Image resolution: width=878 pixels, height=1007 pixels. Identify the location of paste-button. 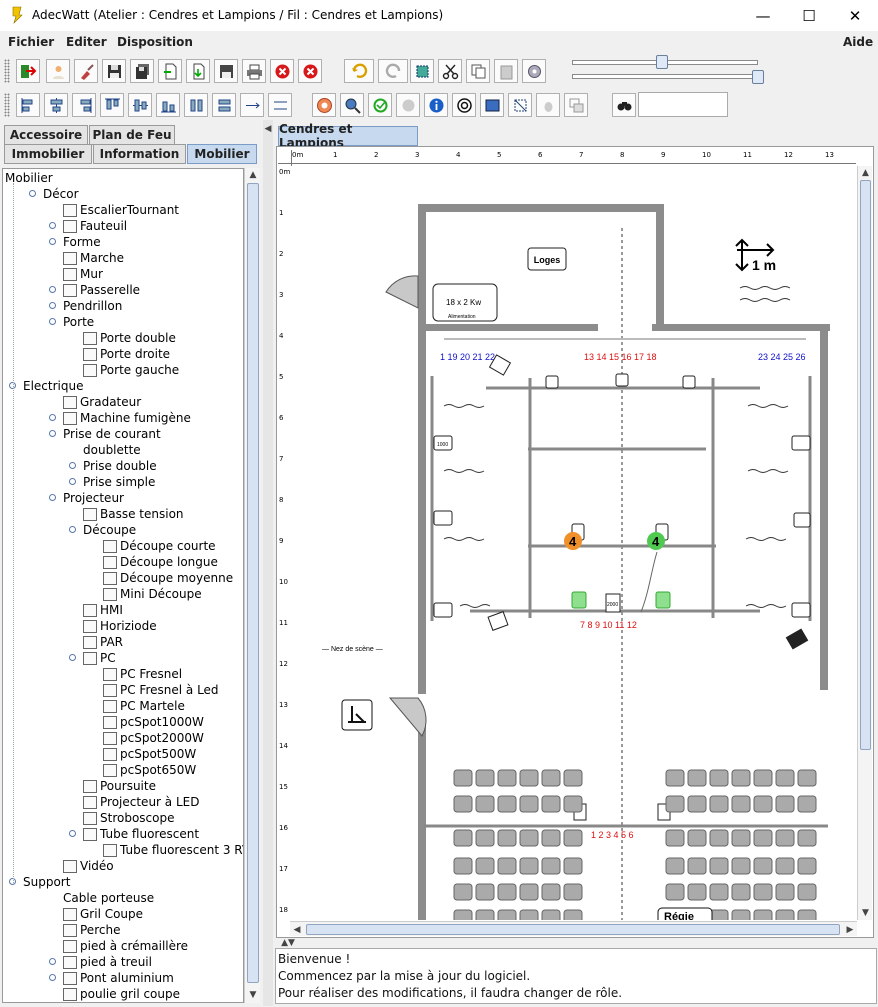
(506, 71).